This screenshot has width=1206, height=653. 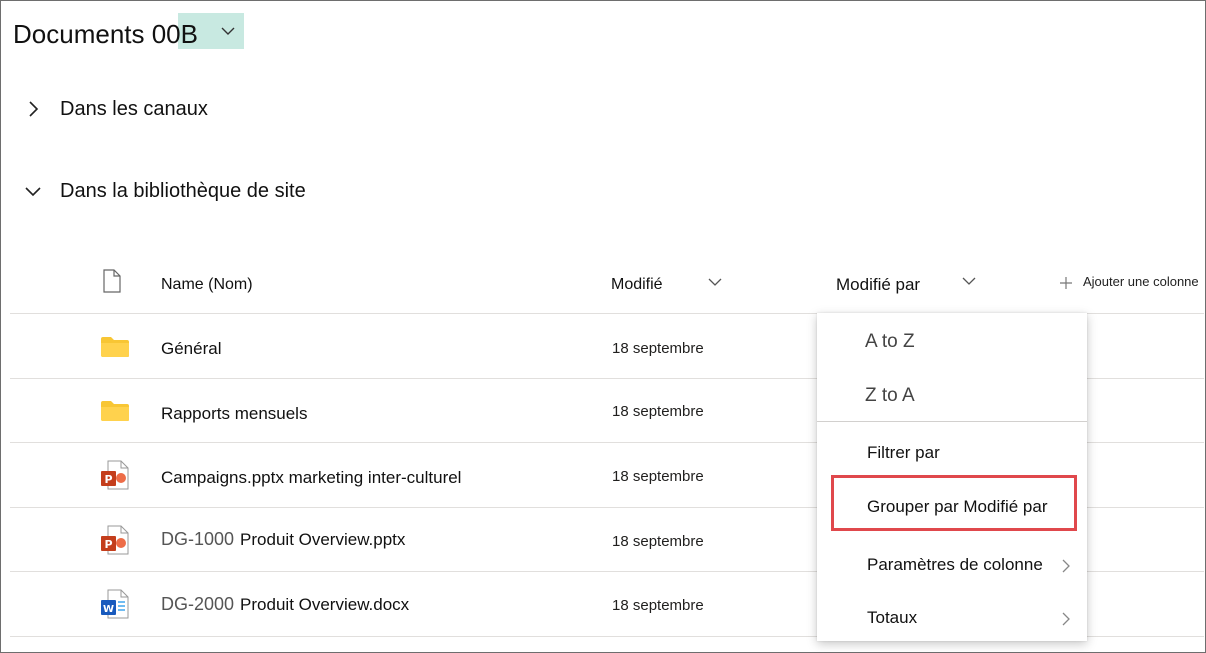 What do you see at coordinates (311, 478) in the screenshot?
I see `file-name: Campaigns.pptx marketing inter-culturel` at bounding box center [311, 478].